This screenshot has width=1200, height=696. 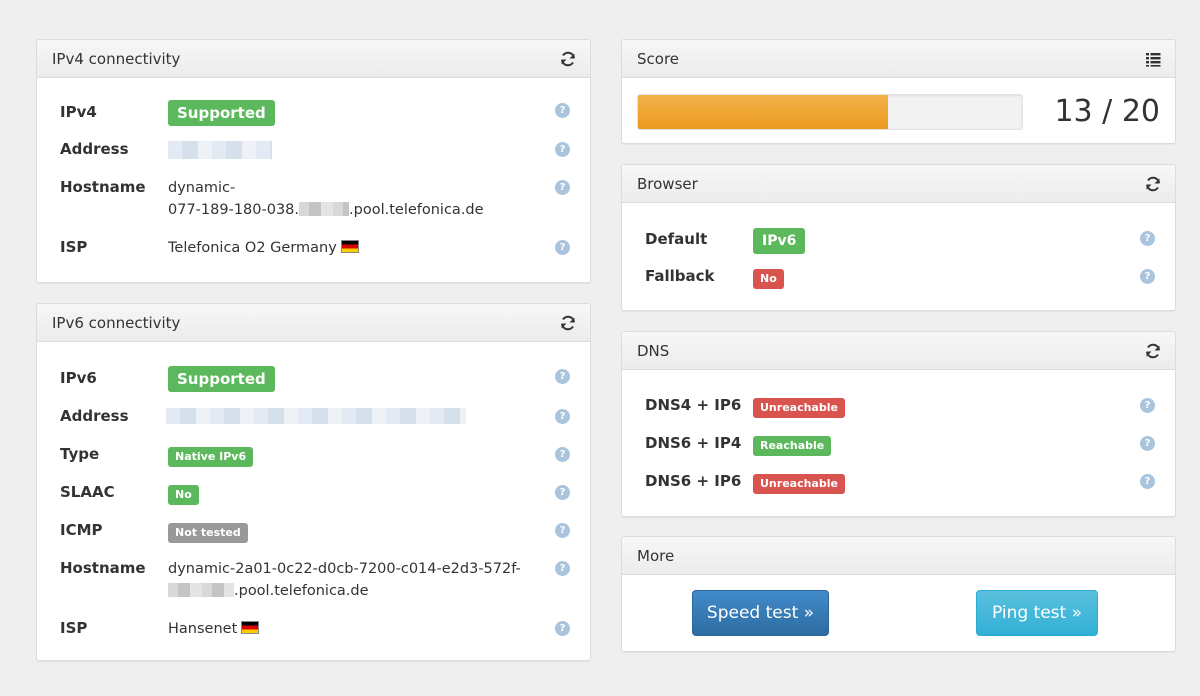 I want to click on browser-panel: Browser Default IPv6 ? Fallback No ?, so click(x=898, y=237).